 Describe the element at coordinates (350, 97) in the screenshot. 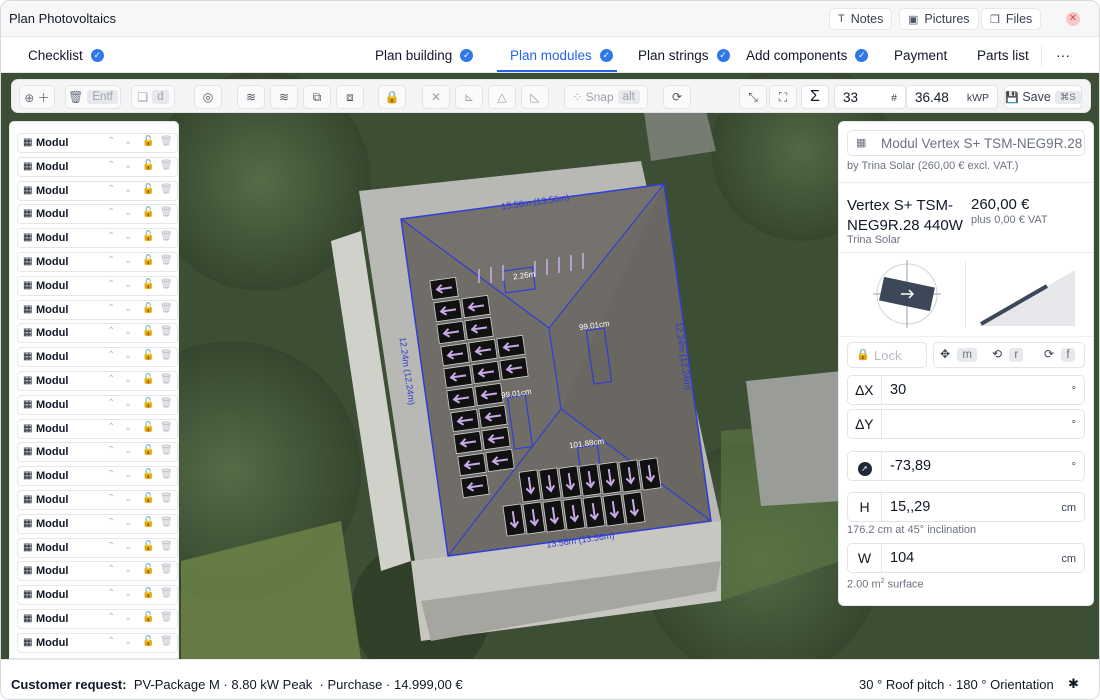

I see `ungroup-button: ⧈` at that location.